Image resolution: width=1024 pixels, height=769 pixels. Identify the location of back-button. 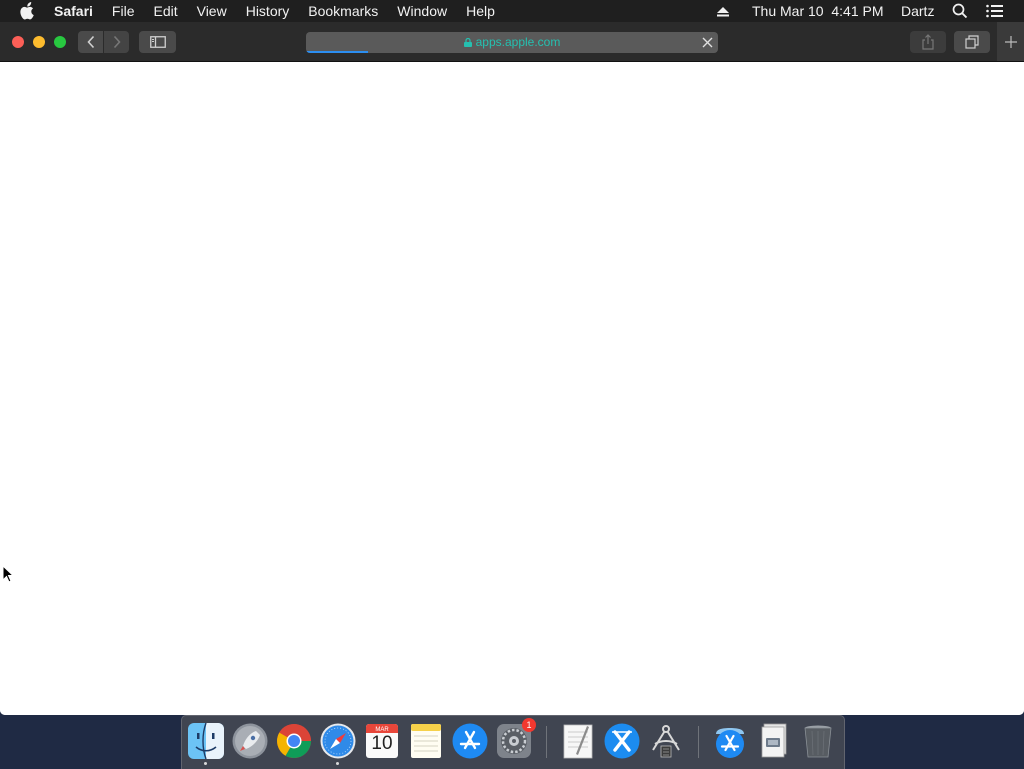
(90, 42).